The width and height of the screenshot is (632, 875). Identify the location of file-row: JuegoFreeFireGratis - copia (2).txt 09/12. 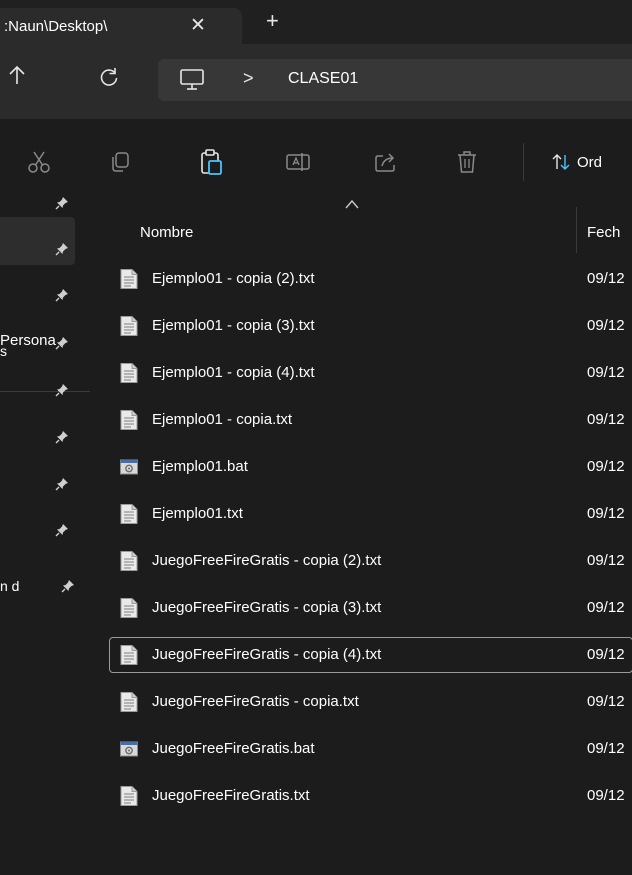
(371, 561).